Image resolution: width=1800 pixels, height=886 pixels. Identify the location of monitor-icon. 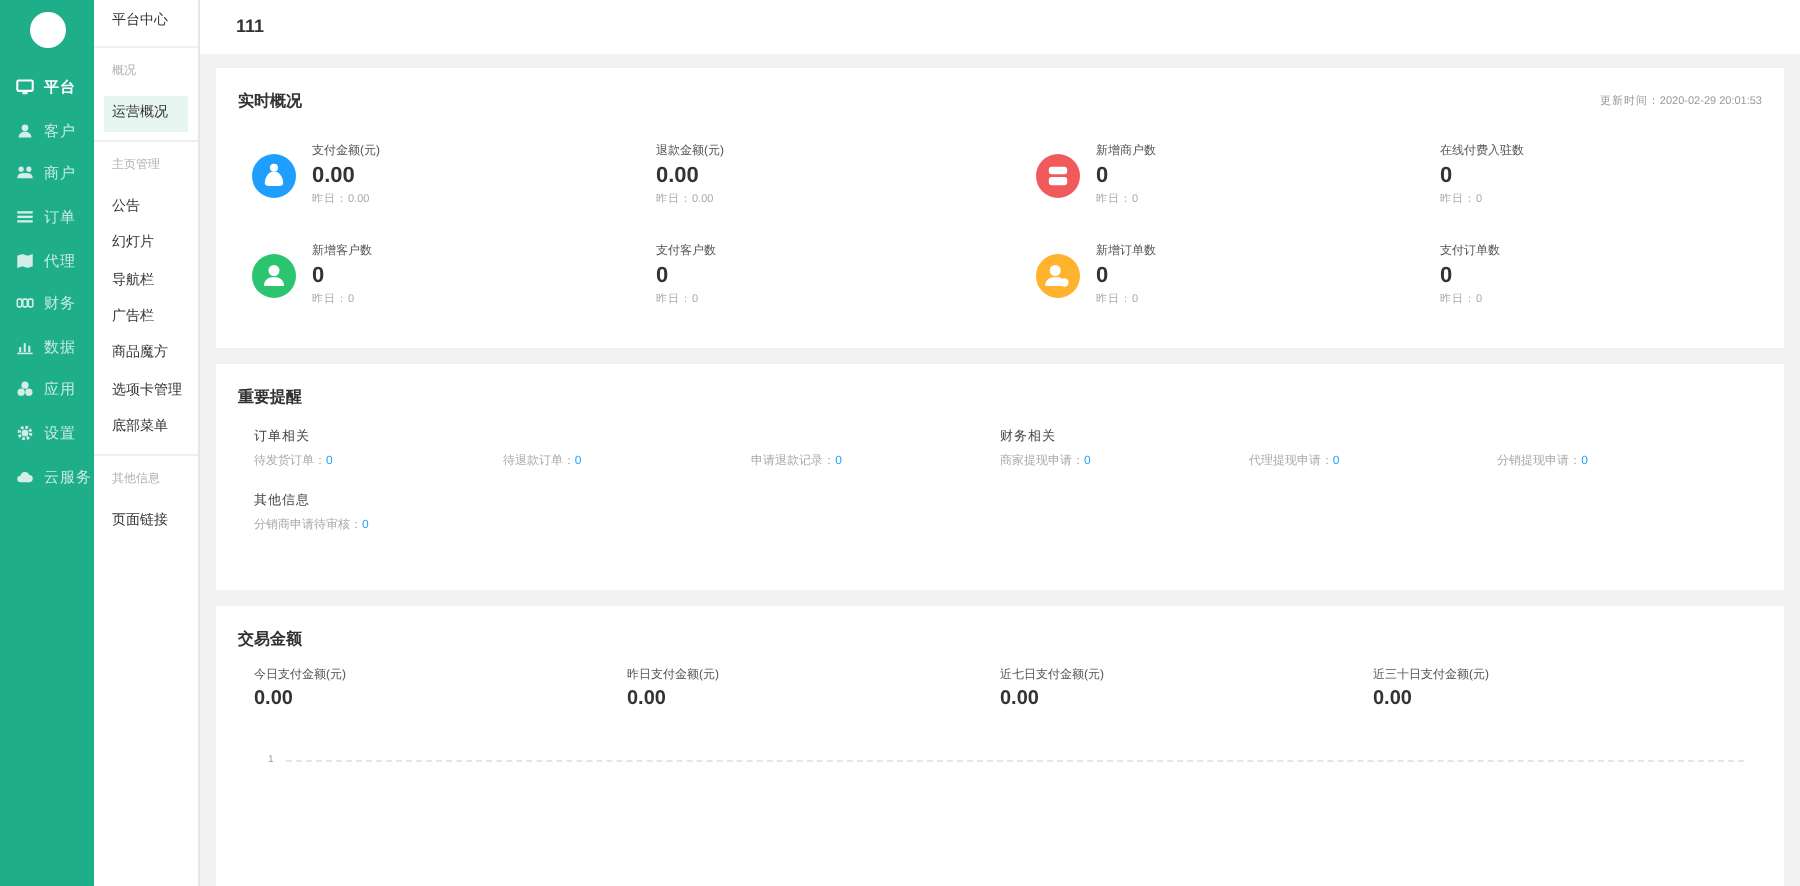
(25, 87).